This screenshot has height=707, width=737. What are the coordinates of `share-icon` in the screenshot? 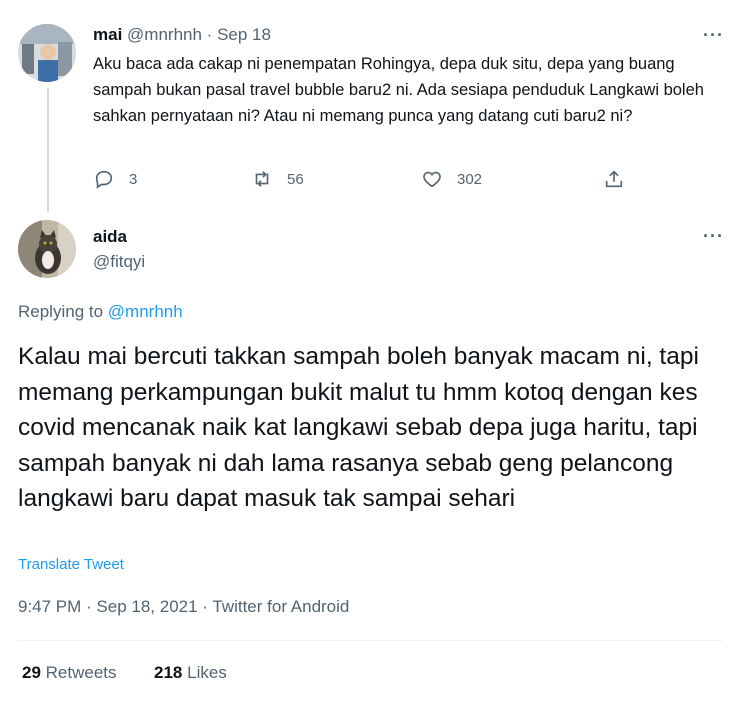 It's located at (614, 179).